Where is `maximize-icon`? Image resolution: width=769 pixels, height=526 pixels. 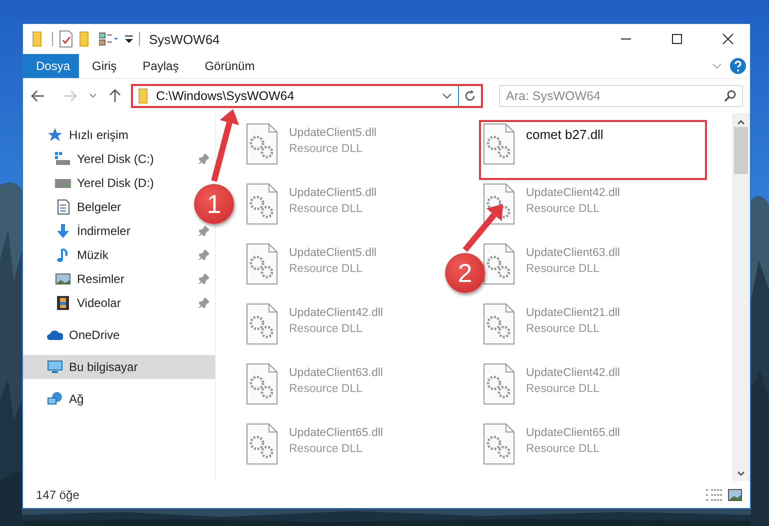 maximize-icon is located at coordinates (676, 39).